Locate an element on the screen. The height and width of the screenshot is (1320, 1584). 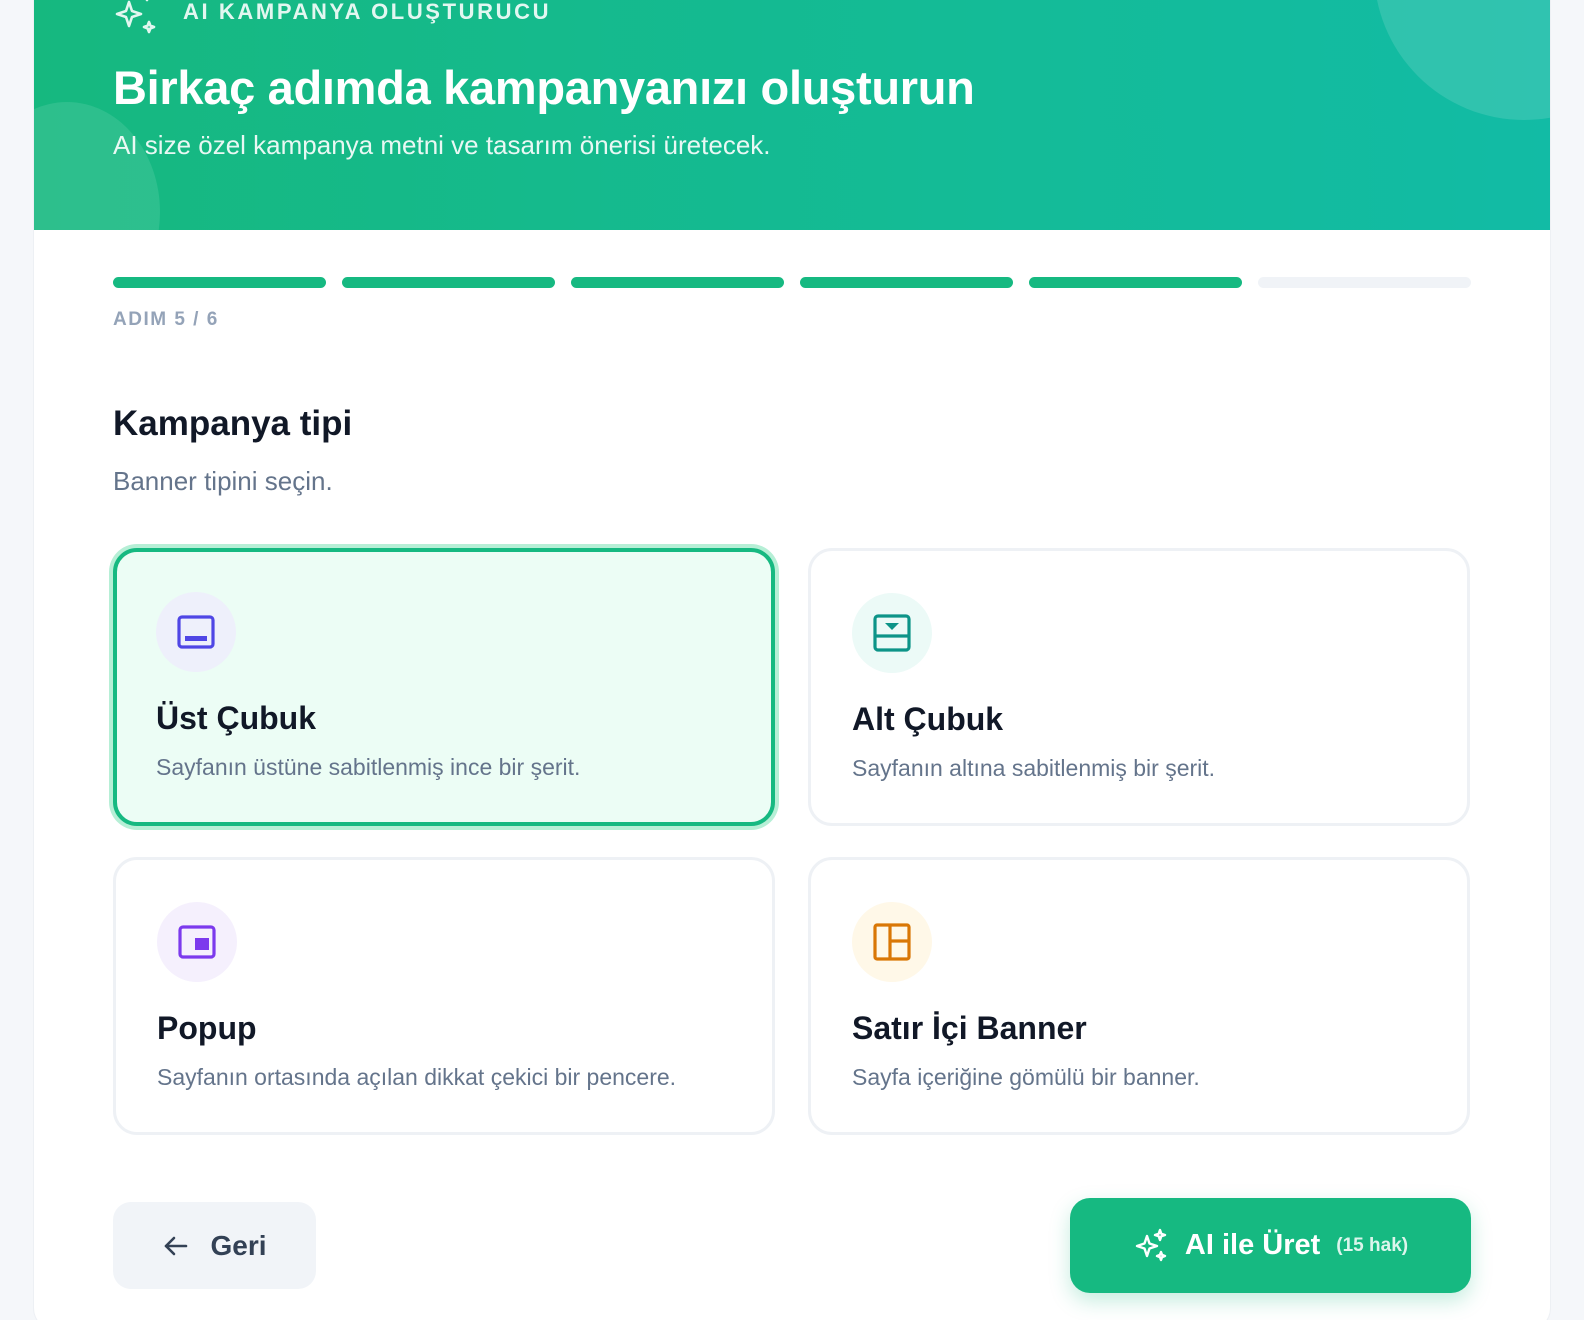
option-description: Sayfa içeriğine gömülü bir banner. is located at coordinates (1026, 1077).